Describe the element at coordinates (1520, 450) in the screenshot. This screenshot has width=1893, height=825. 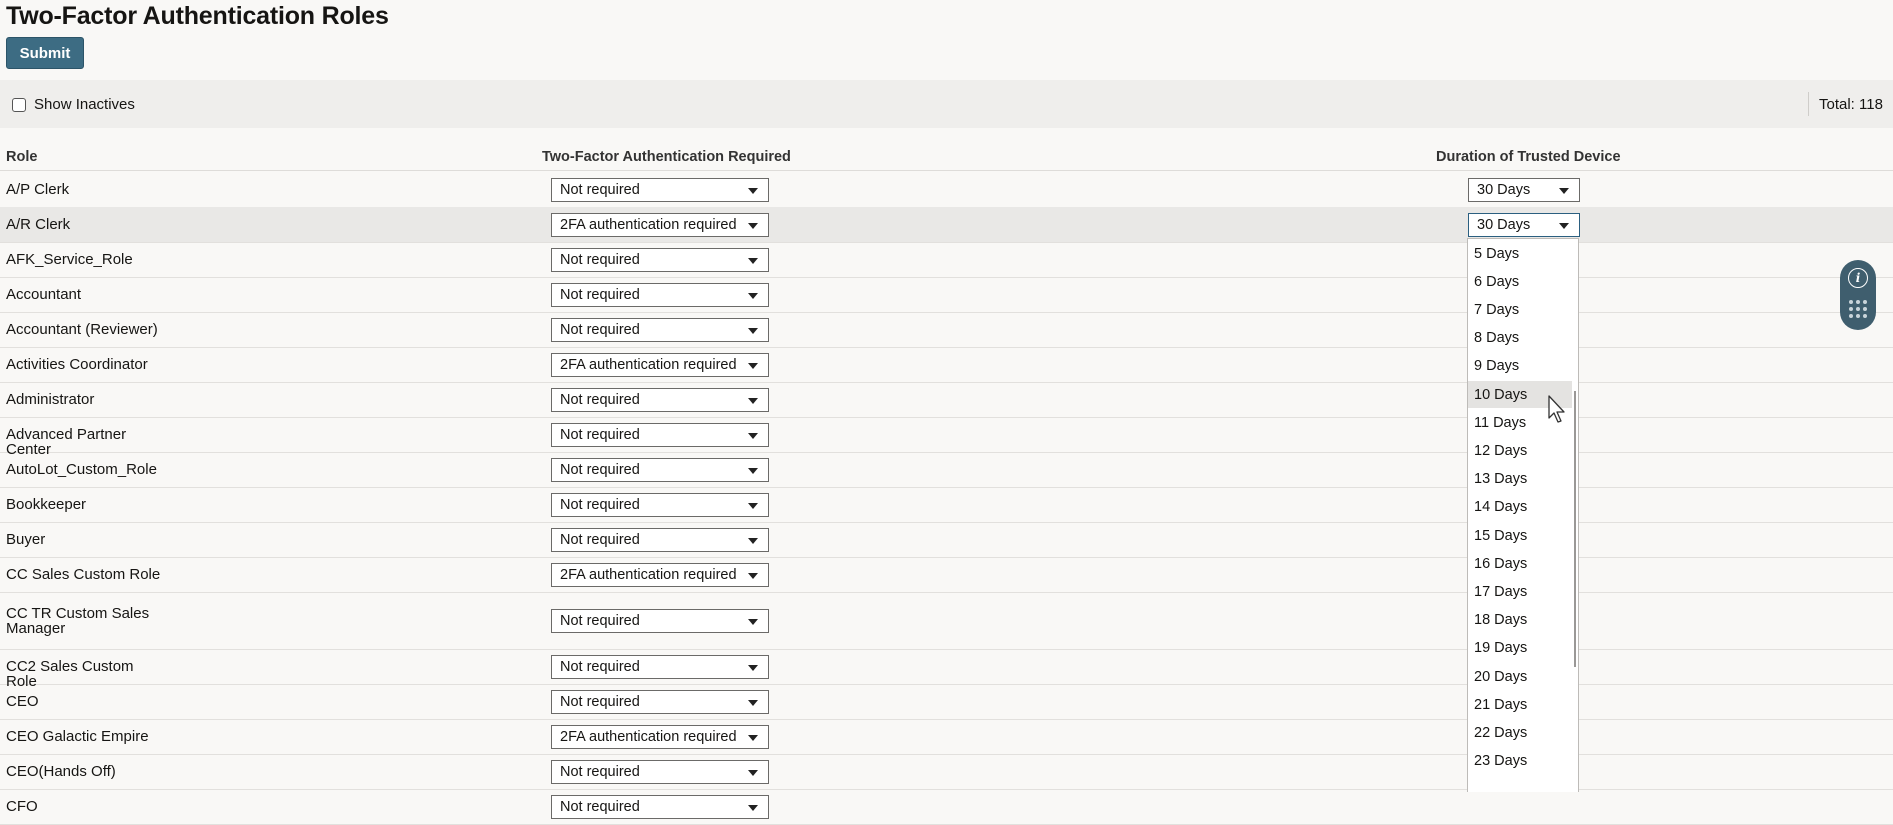
I see `duration-option: 12 Days` at that location.